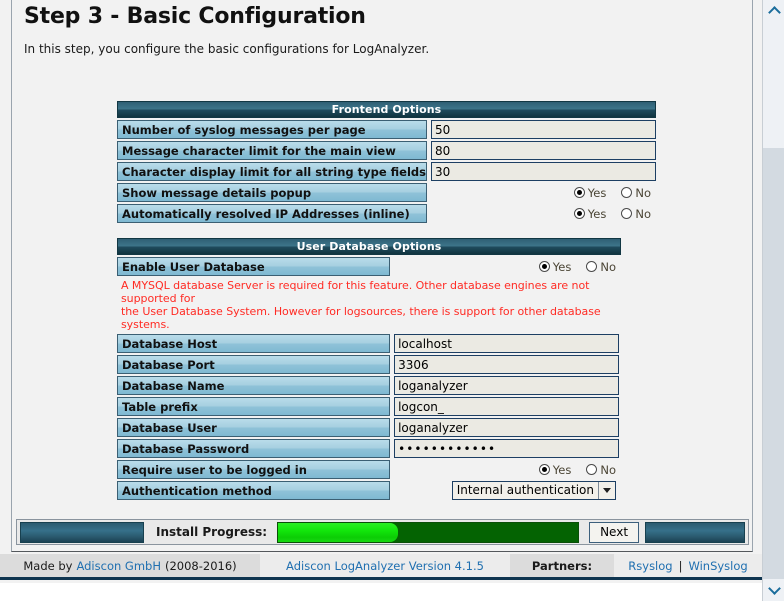 The image size is (784, 601). What do you see at coordinates (195, 16) in the screenshot?
I see `page-title: Step 3 - Basic Configuration` at bounding box center [195, 16].